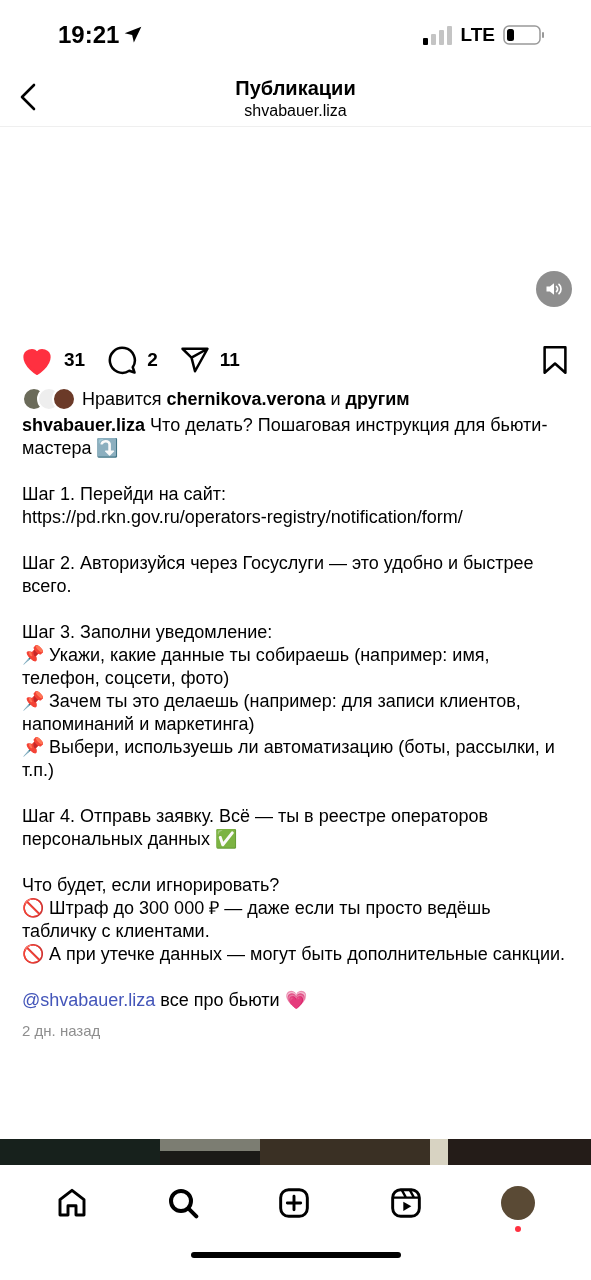 This screenshot has width=591, height=1280. I want to click on chevron-left-icon, so click(28, 97).